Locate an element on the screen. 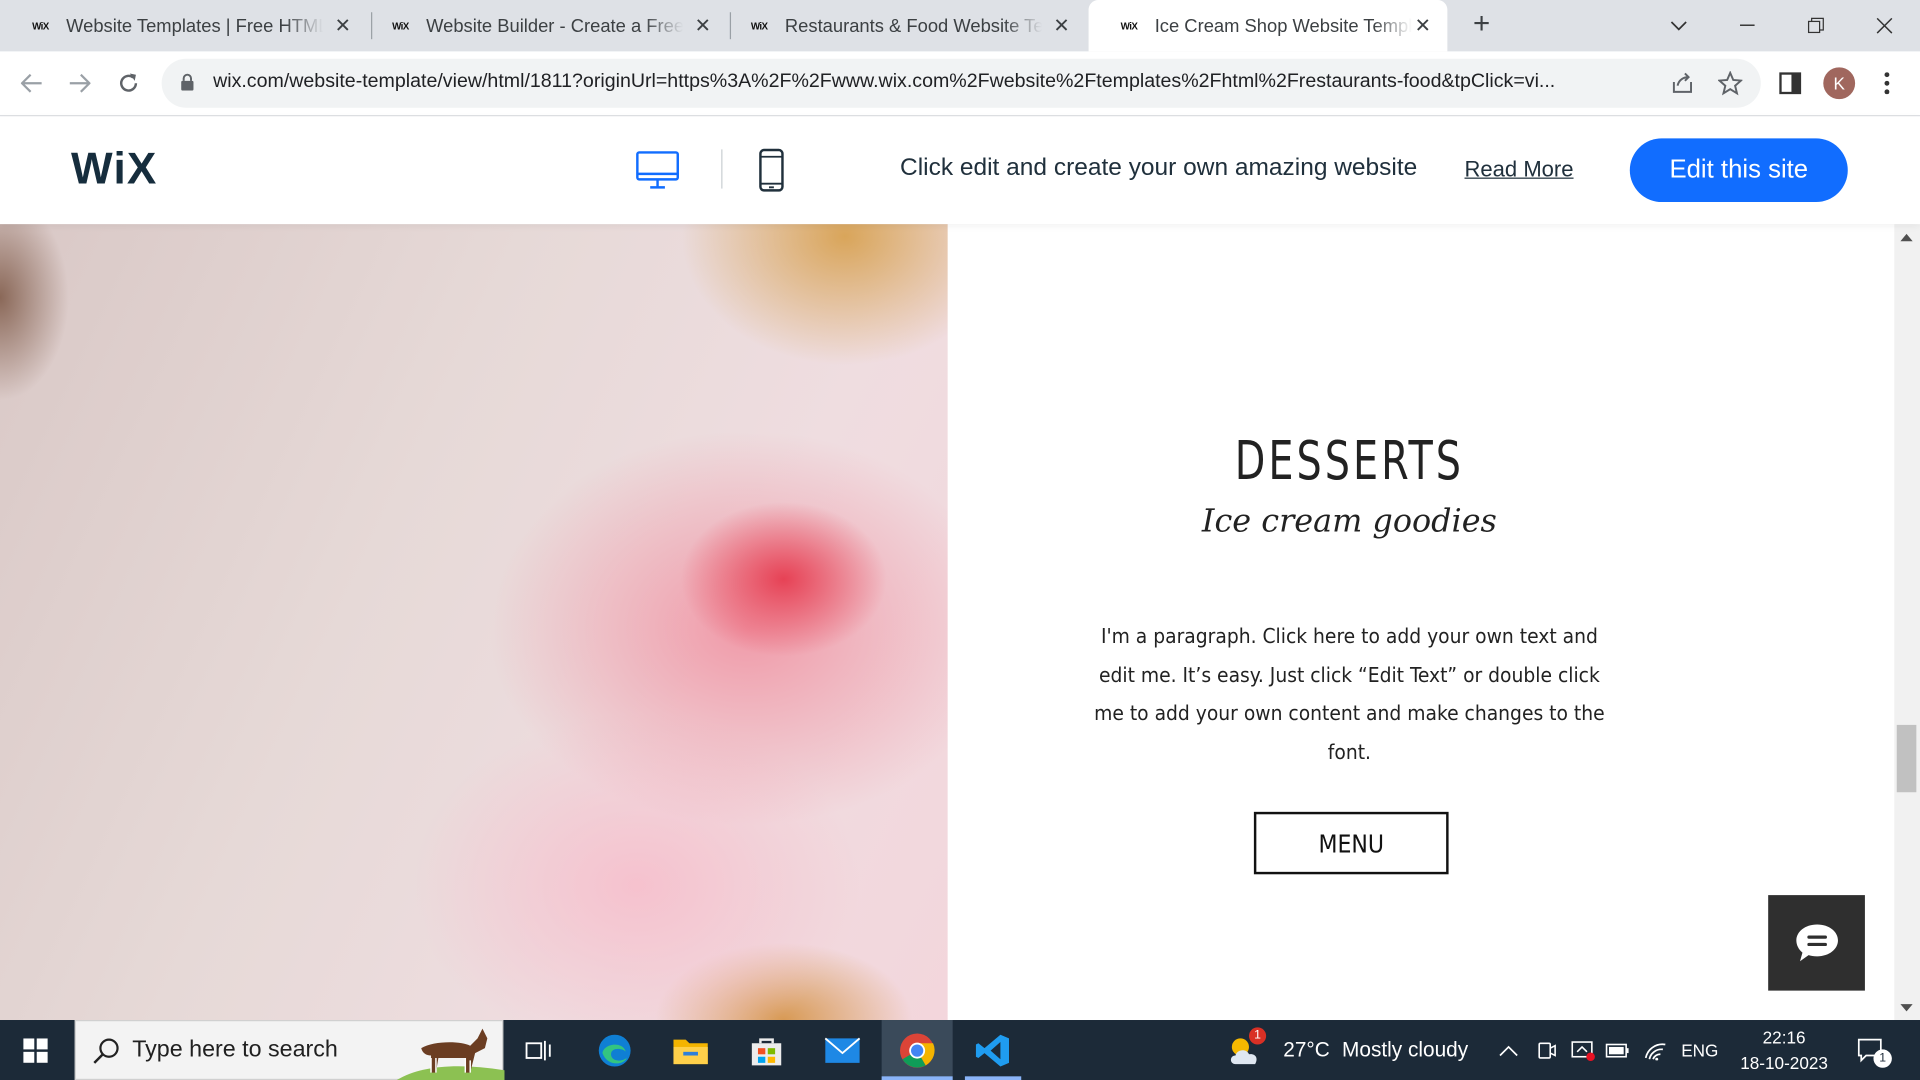 The image size is (1920, 1080). wifi-tray is located at coordinates (1655, 1050).